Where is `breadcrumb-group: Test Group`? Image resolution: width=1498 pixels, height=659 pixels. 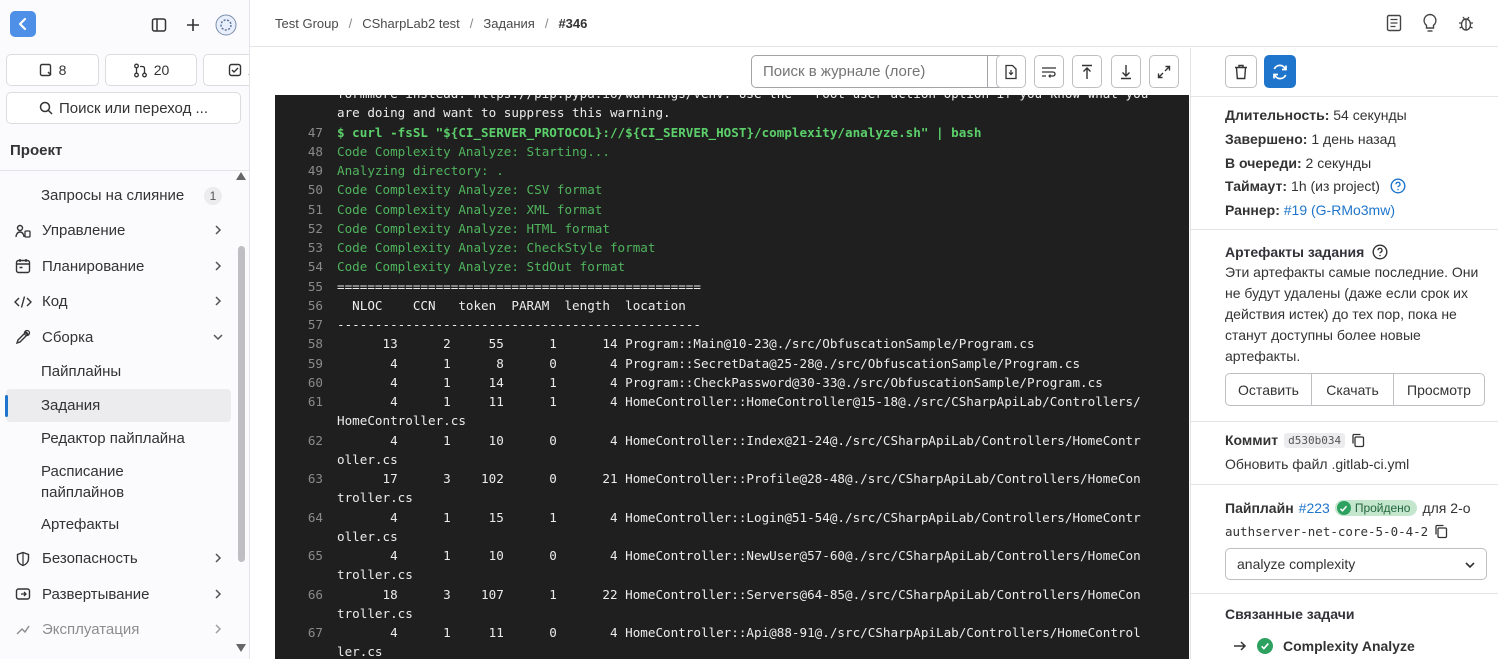
breadcrumb-group: Test Group is located at coordinates (307, 23).